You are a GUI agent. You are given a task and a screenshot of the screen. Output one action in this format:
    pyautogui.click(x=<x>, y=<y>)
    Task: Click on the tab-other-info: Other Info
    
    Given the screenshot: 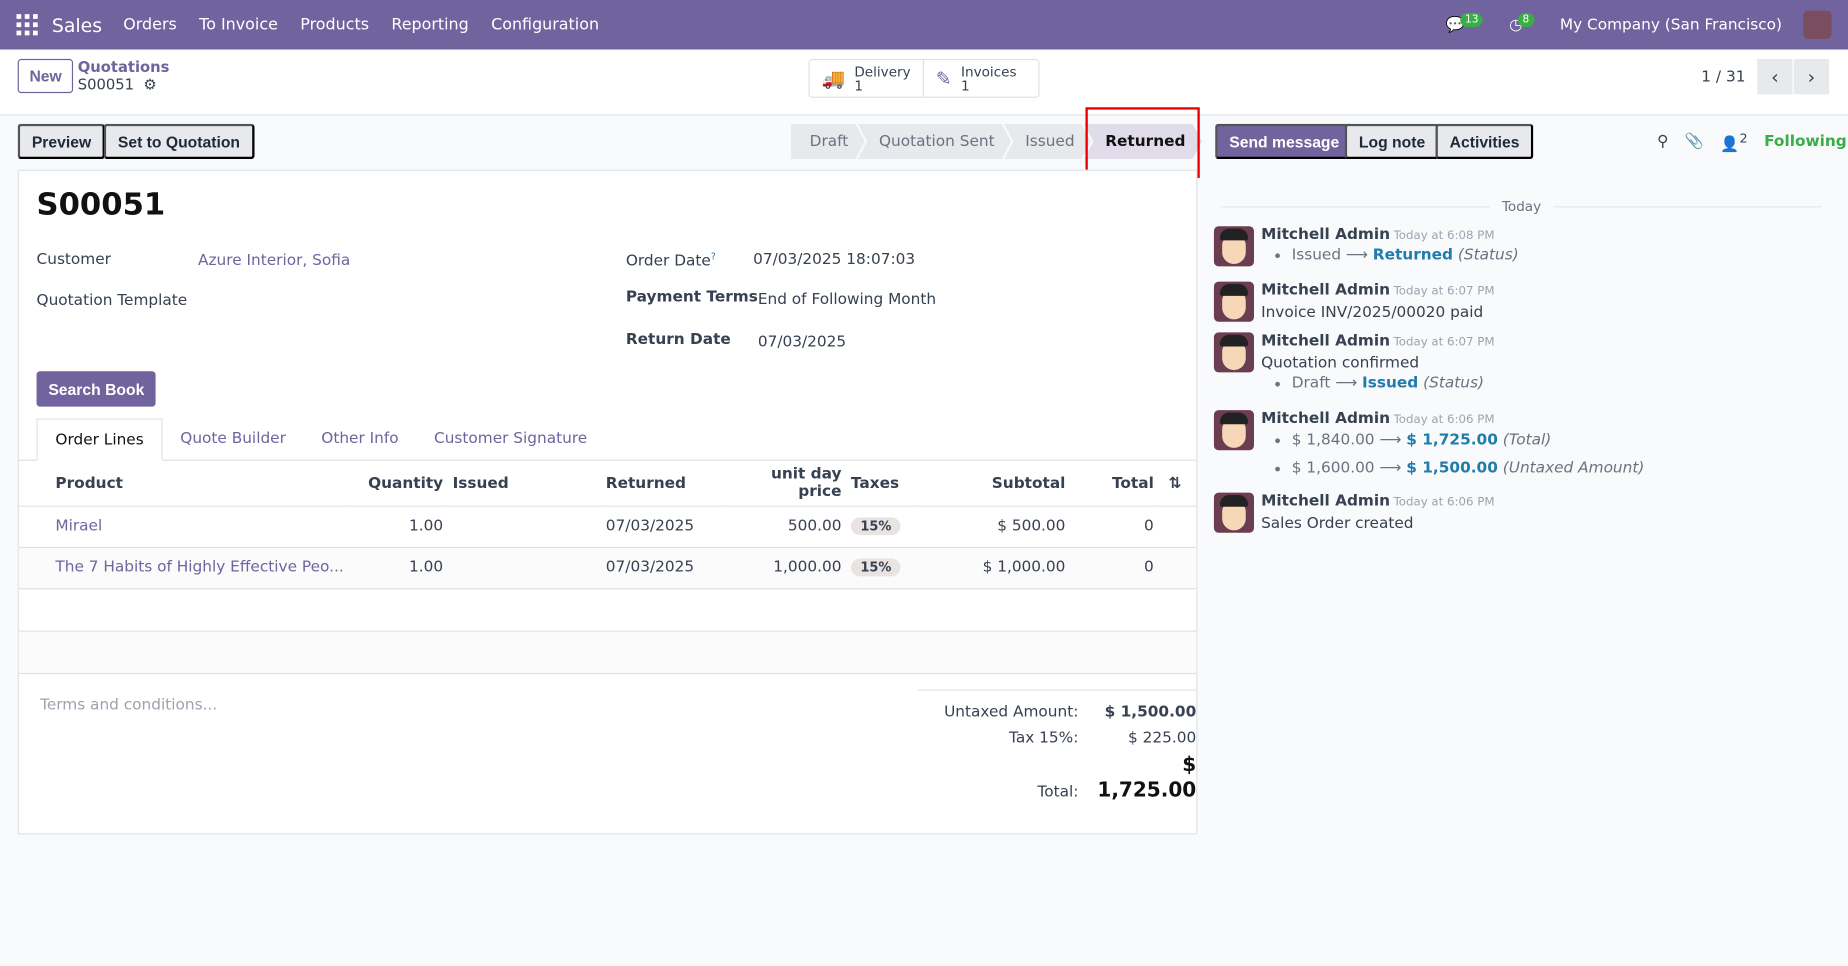 What is the action you would take?
    pyautogui.click(x=360, y=438)
    